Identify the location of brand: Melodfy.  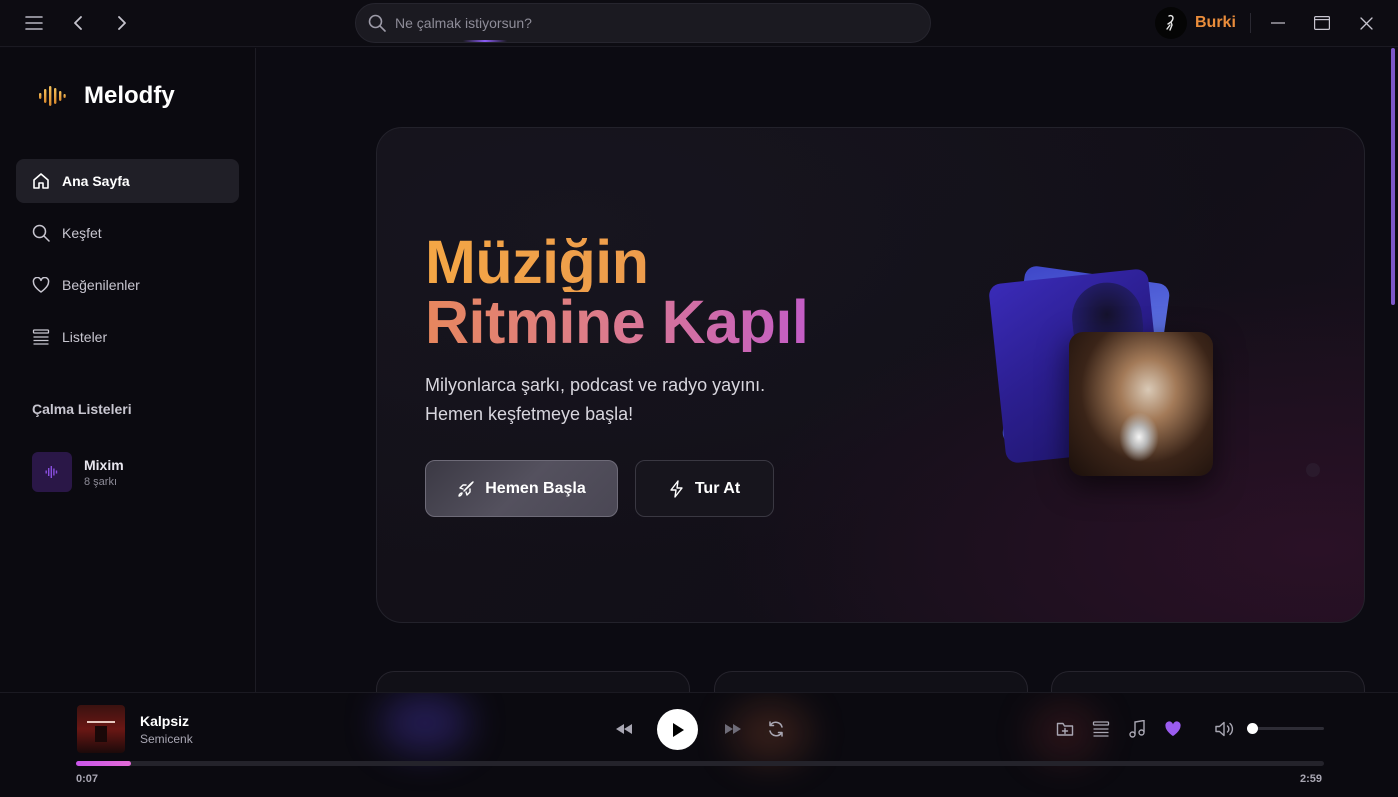
(106, 96).